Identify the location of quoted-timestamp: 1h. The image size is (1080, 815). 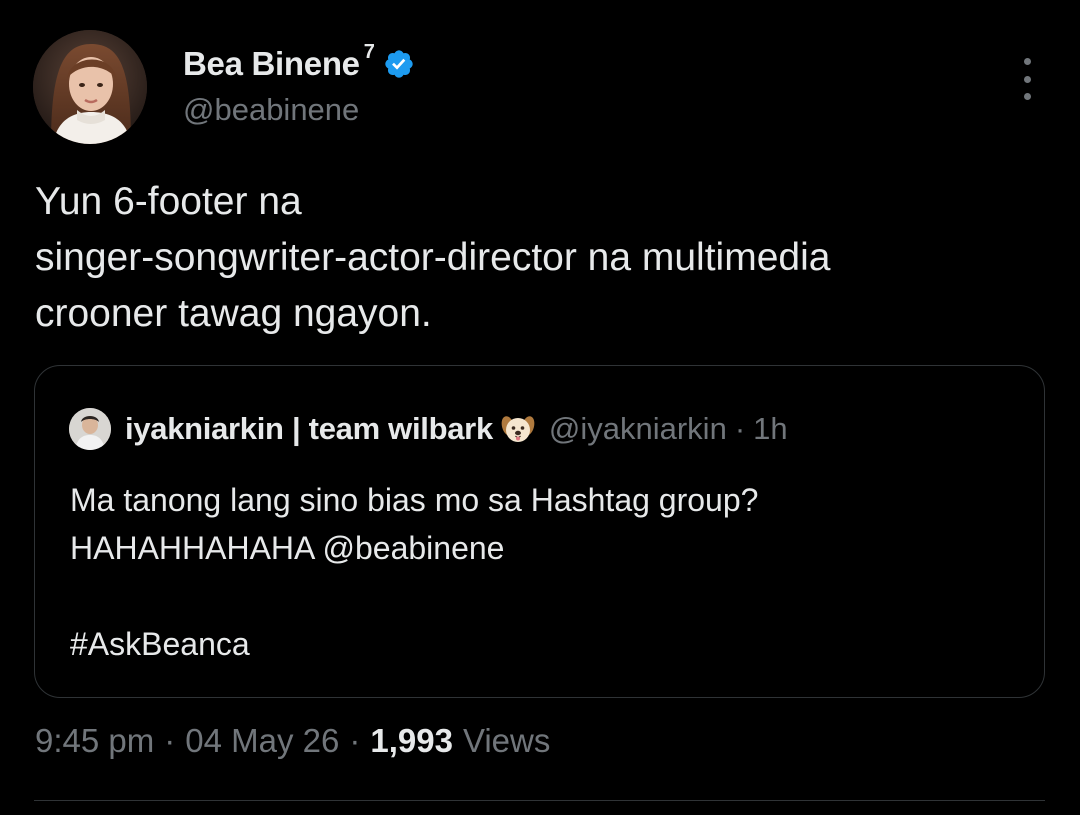
(770, 428).